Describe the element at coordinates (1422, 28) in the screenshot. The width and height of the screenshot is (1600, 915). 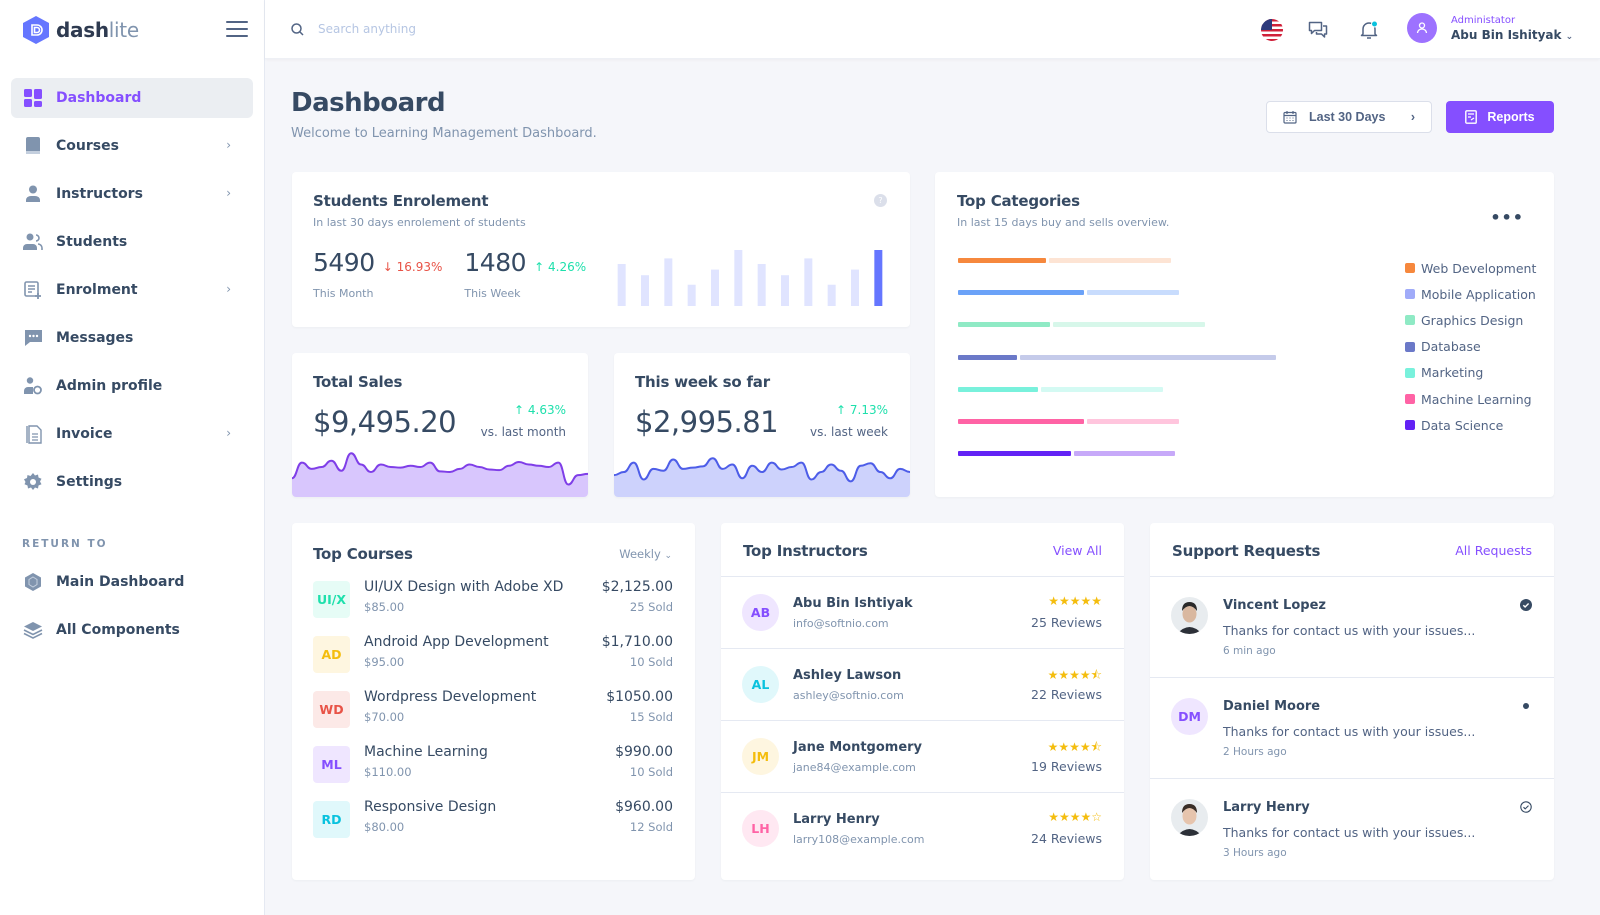
I see `user-icon` at that location.